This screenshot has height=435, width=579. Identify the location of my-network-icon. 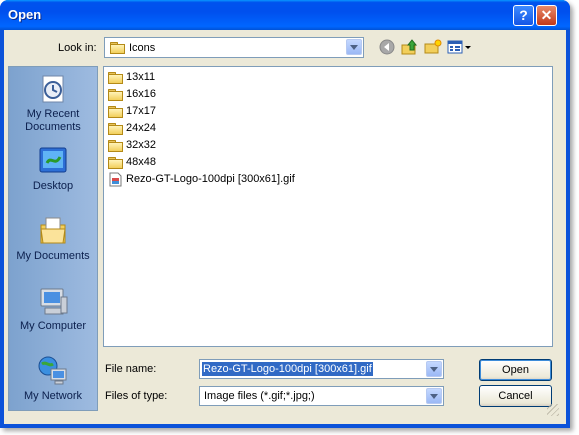
(53, 371).